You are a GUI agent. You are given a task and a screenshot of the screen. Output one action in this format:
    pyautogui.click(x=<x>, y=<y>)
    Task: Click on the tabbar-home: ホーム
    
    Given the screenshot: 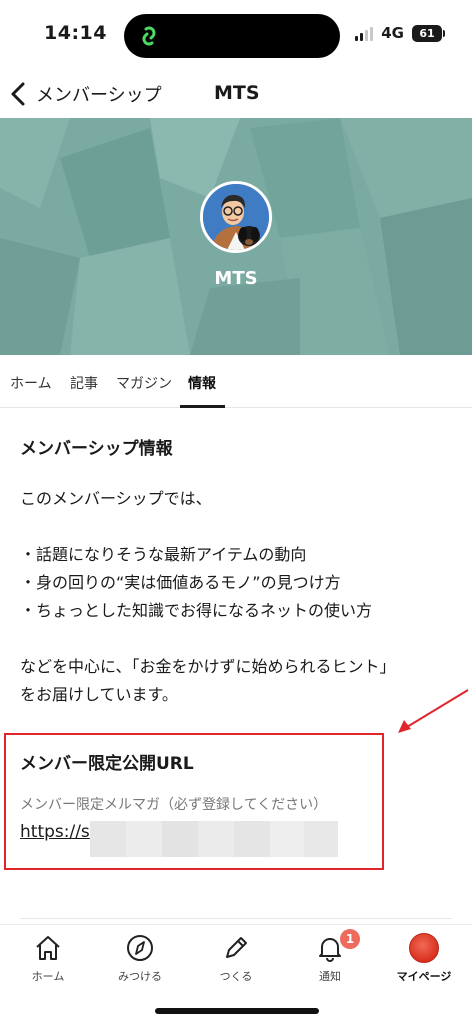 What is the action you would take?
    pyautogui.click(x=48, y=958)
    